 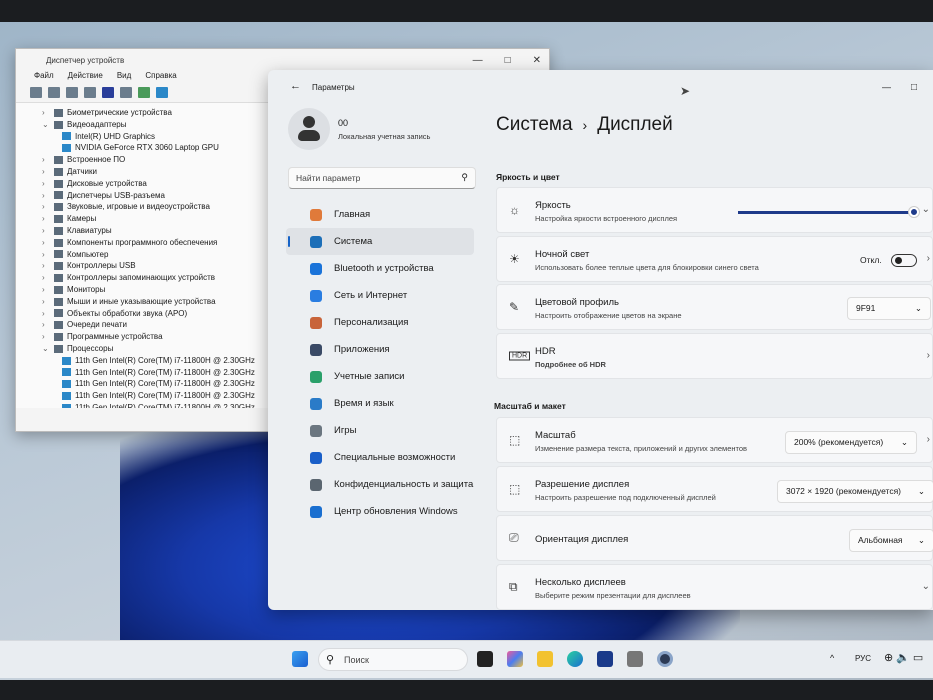 What do you see at coordinates (380, 268) in the screenshot?
I see `sidebar-item: Bluetooth и устройства` at bounding box center [380, 268].